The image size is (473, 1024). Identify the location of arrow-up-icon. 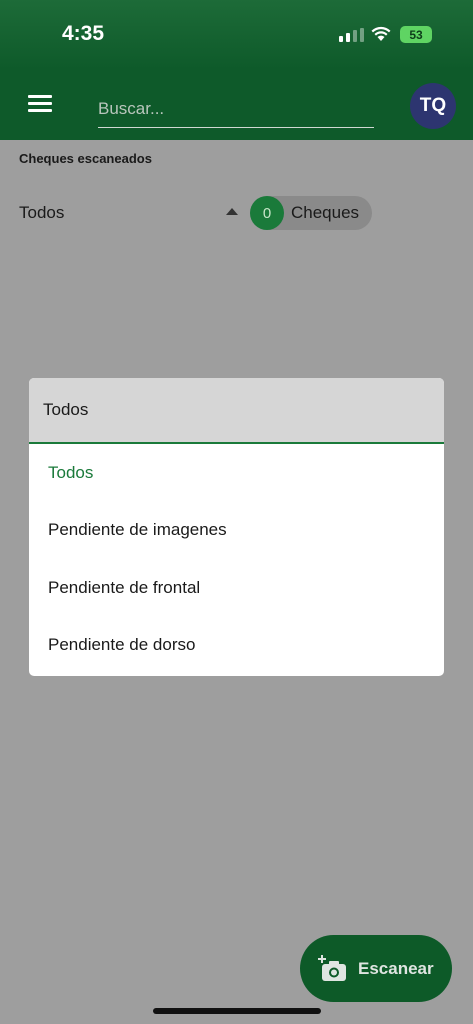
(232, 211).